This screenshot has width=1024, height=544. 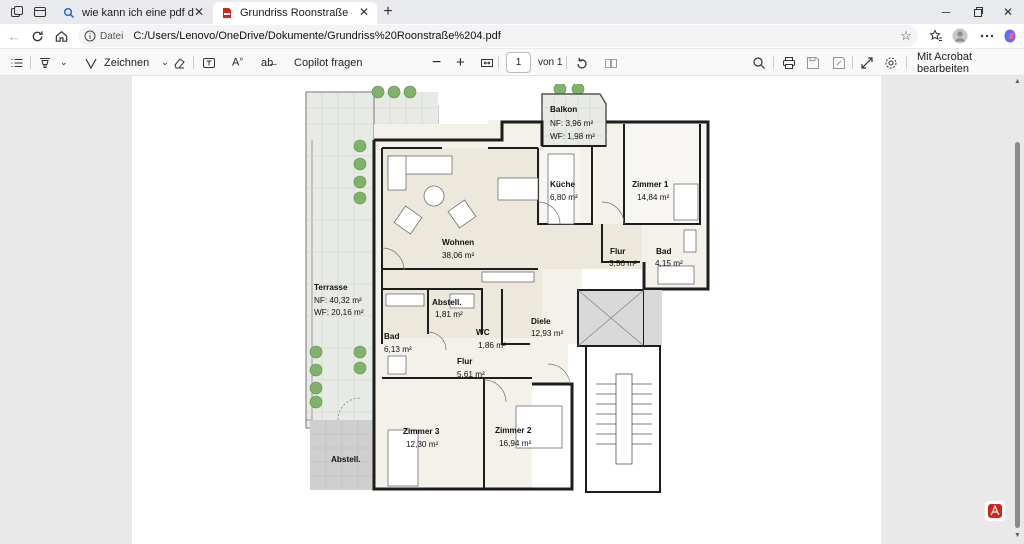 I want to click on print-button, so click(x=789, y=62).